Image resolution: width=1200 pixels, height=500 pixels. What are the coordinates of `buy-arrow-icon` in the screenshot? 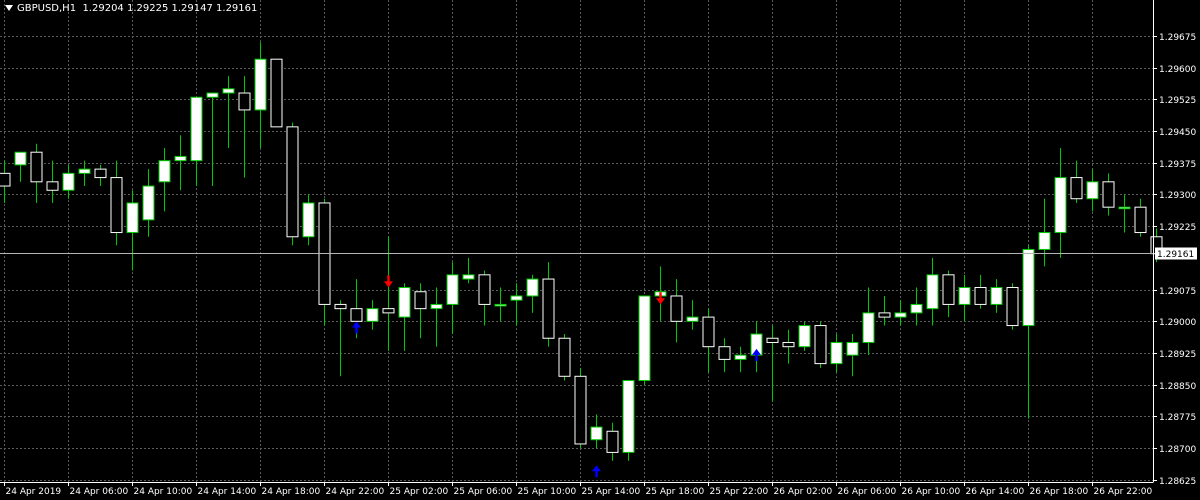 It's located at (596, 471).